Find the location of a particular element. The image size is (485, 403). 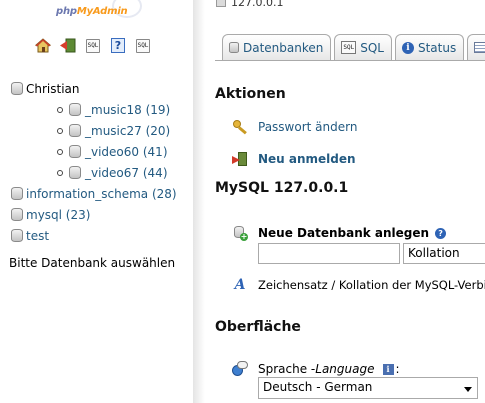

db-subitem-label: _music18 (19) is located at coordinates (128, 109).